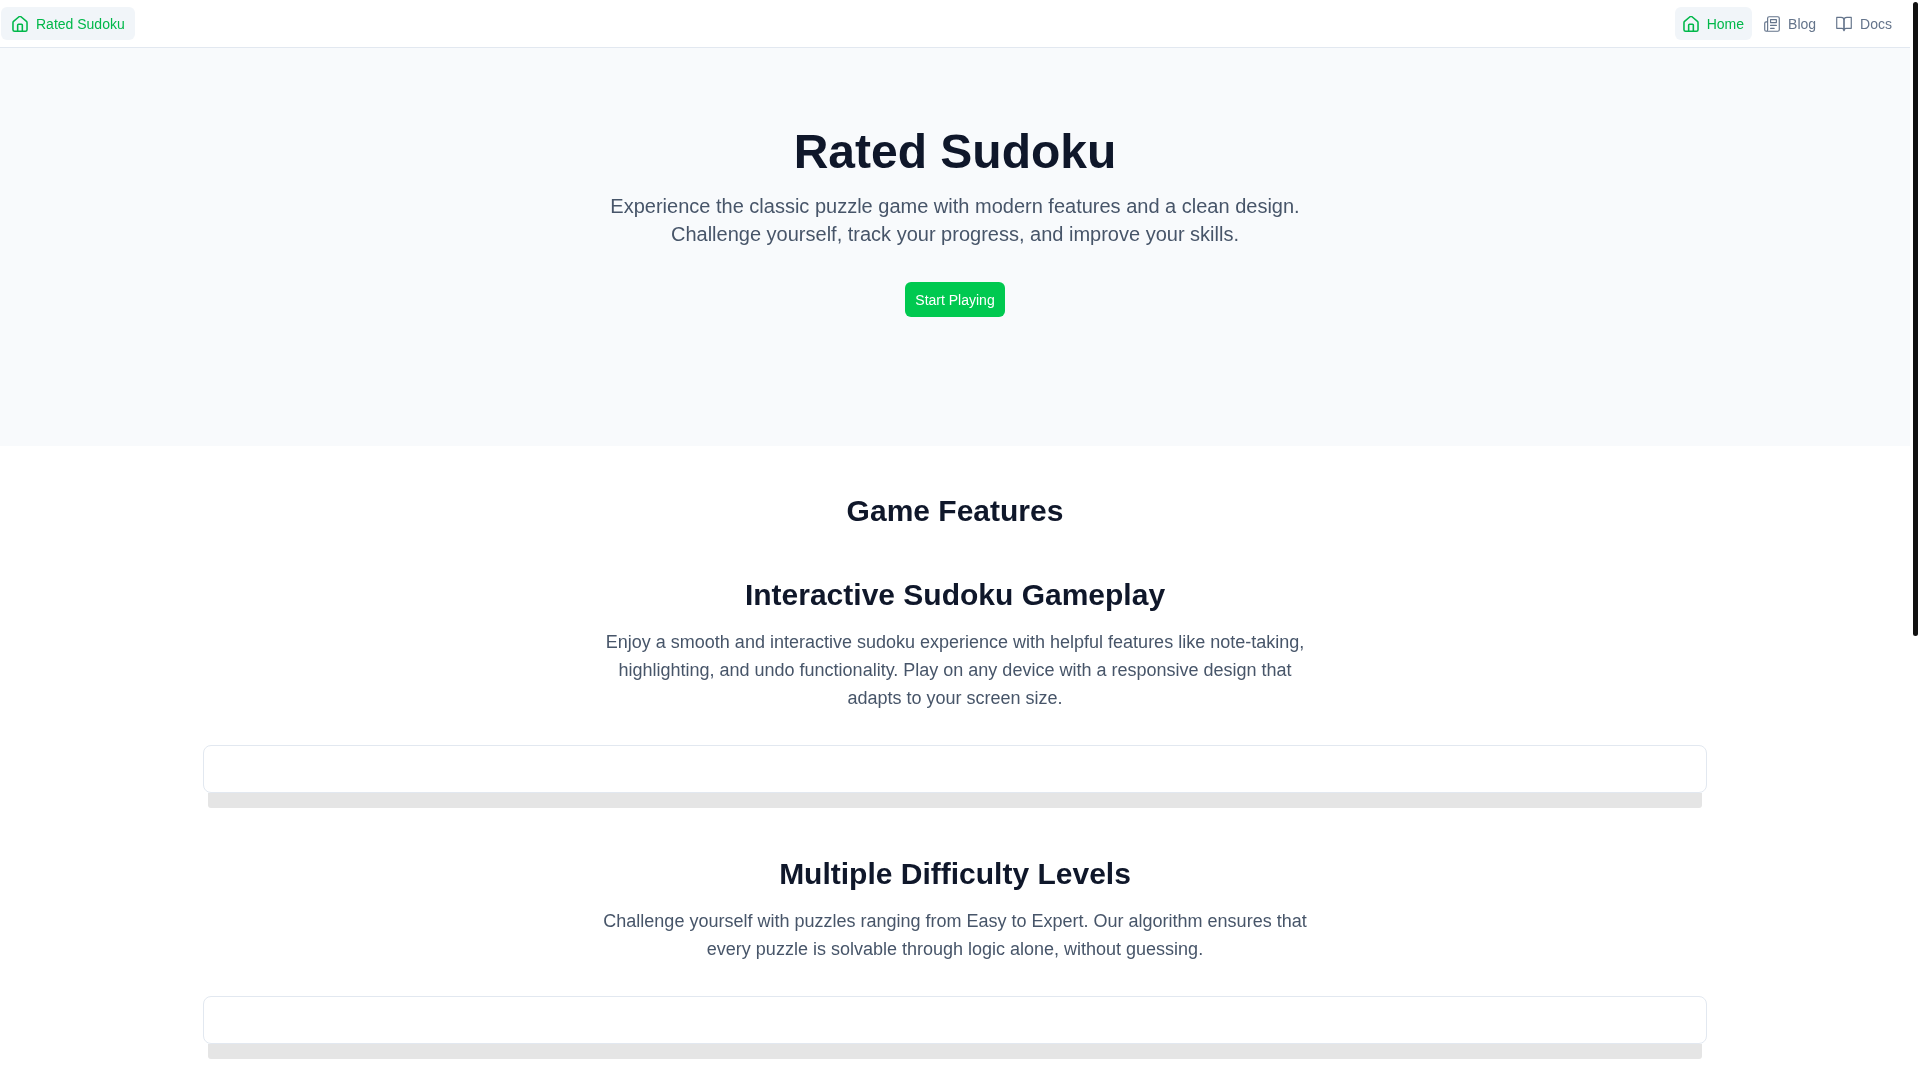 The width and height of the screenshot is (1920, 1080). What do you see at coordinates (1790, 23) in the screenshot?
I see `nav-link: Blog` at bounding box center [1790, 23].